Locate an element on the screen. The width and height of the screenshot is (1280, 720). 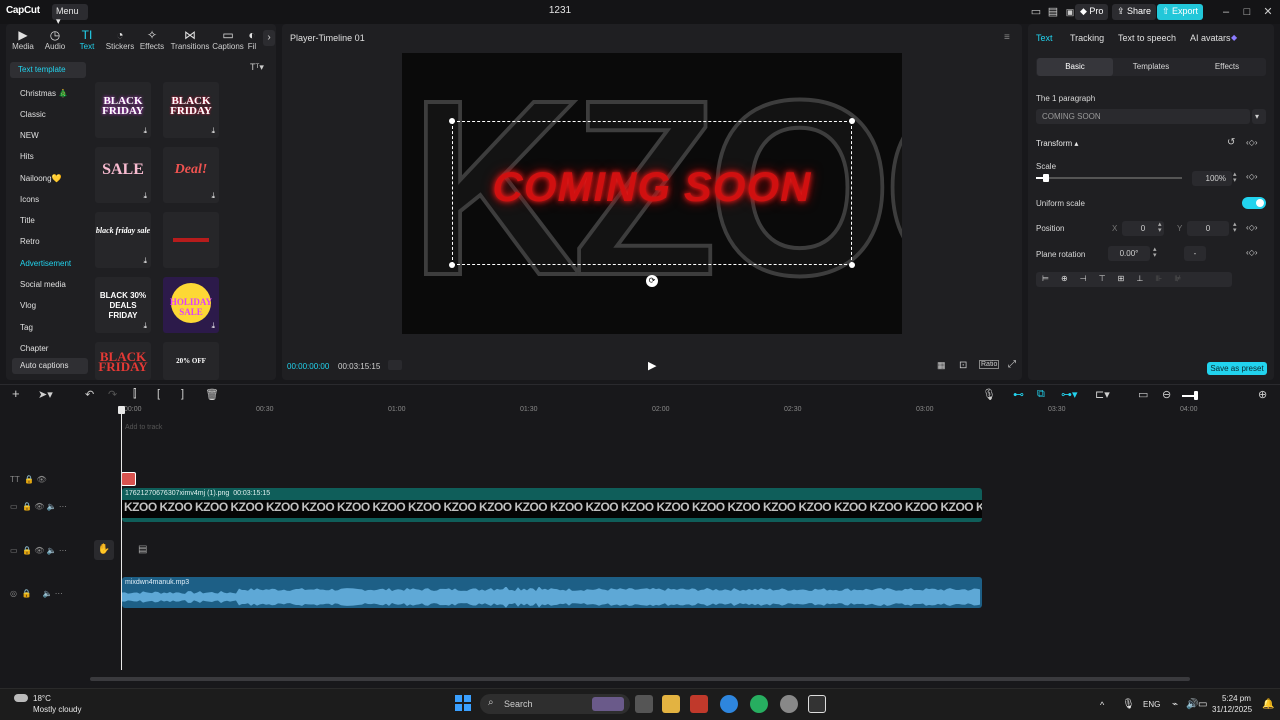
pos-y-stepper: ▴ ▾ is located at coordinates (1235, 227).